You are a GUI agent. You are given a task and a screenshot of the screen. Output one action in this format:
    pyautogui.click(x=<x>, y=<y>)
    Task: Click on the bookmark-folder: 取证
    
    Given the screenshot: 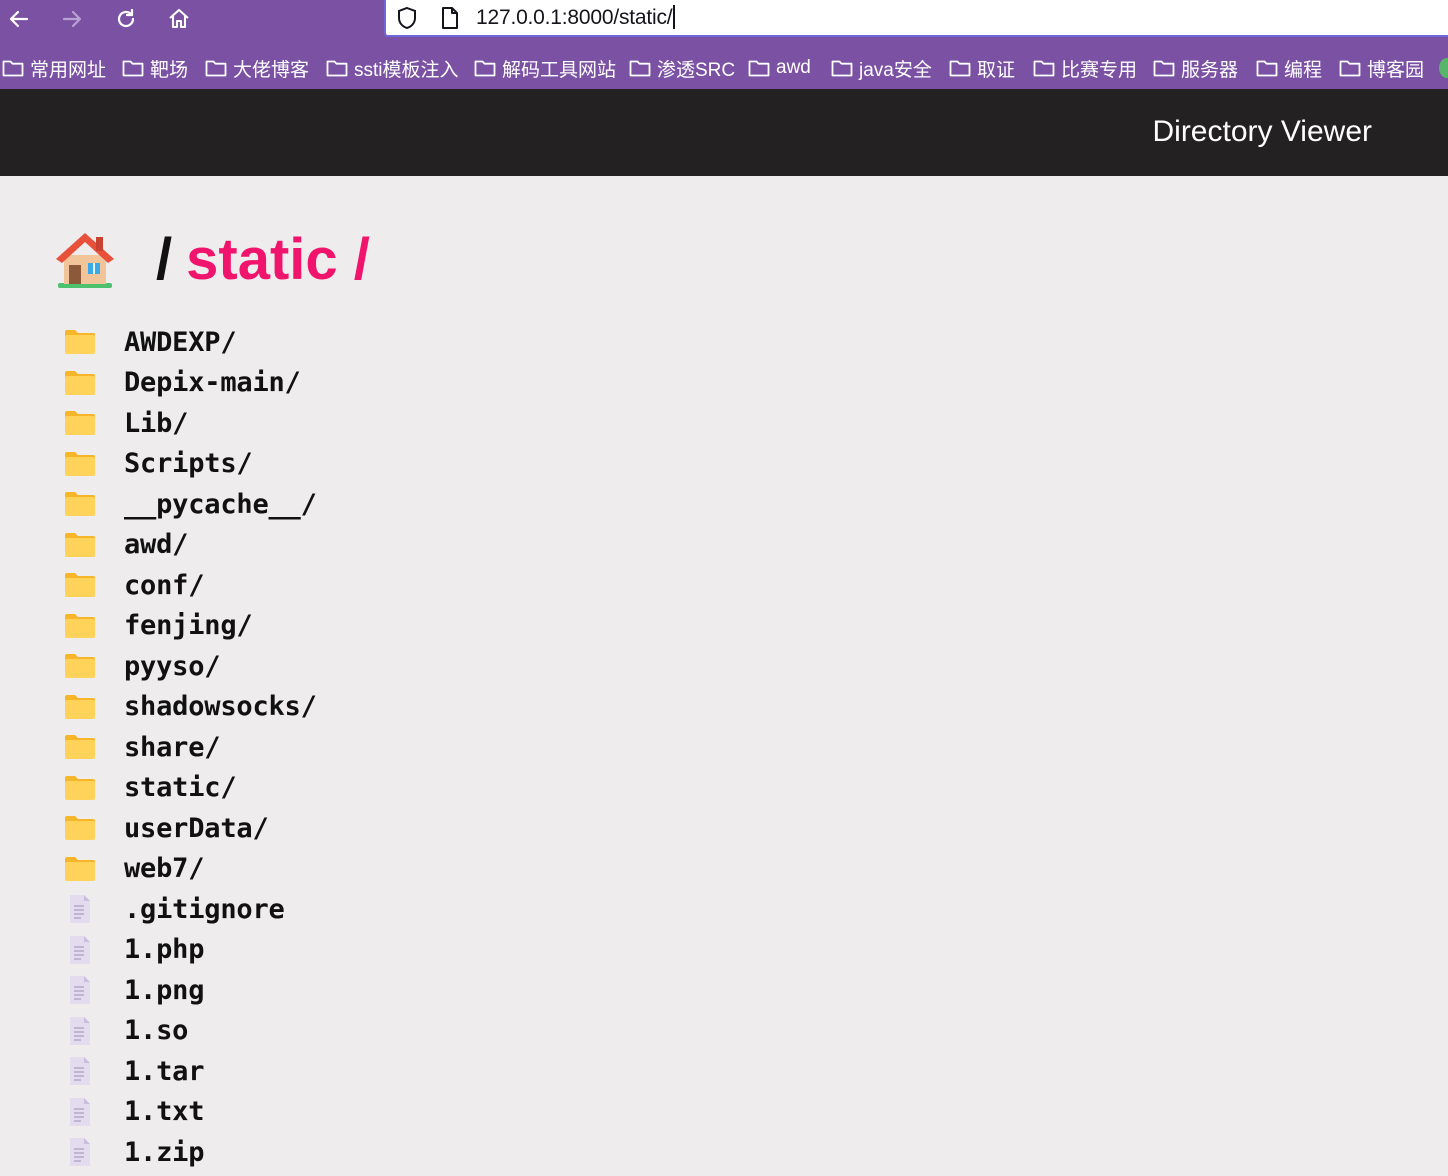 What is the action you would take?
    pyautogui.click(x=982, y=68)
    